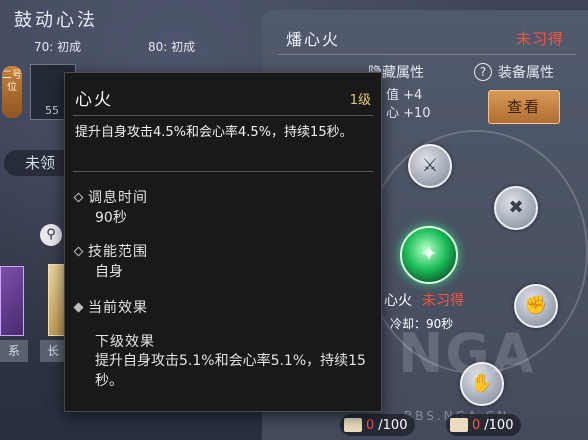 Image resolution: width=588 pixels, height=440 pixels. I want to click on tooltip-cooldown-row: 调息时间, so click(110, 197).